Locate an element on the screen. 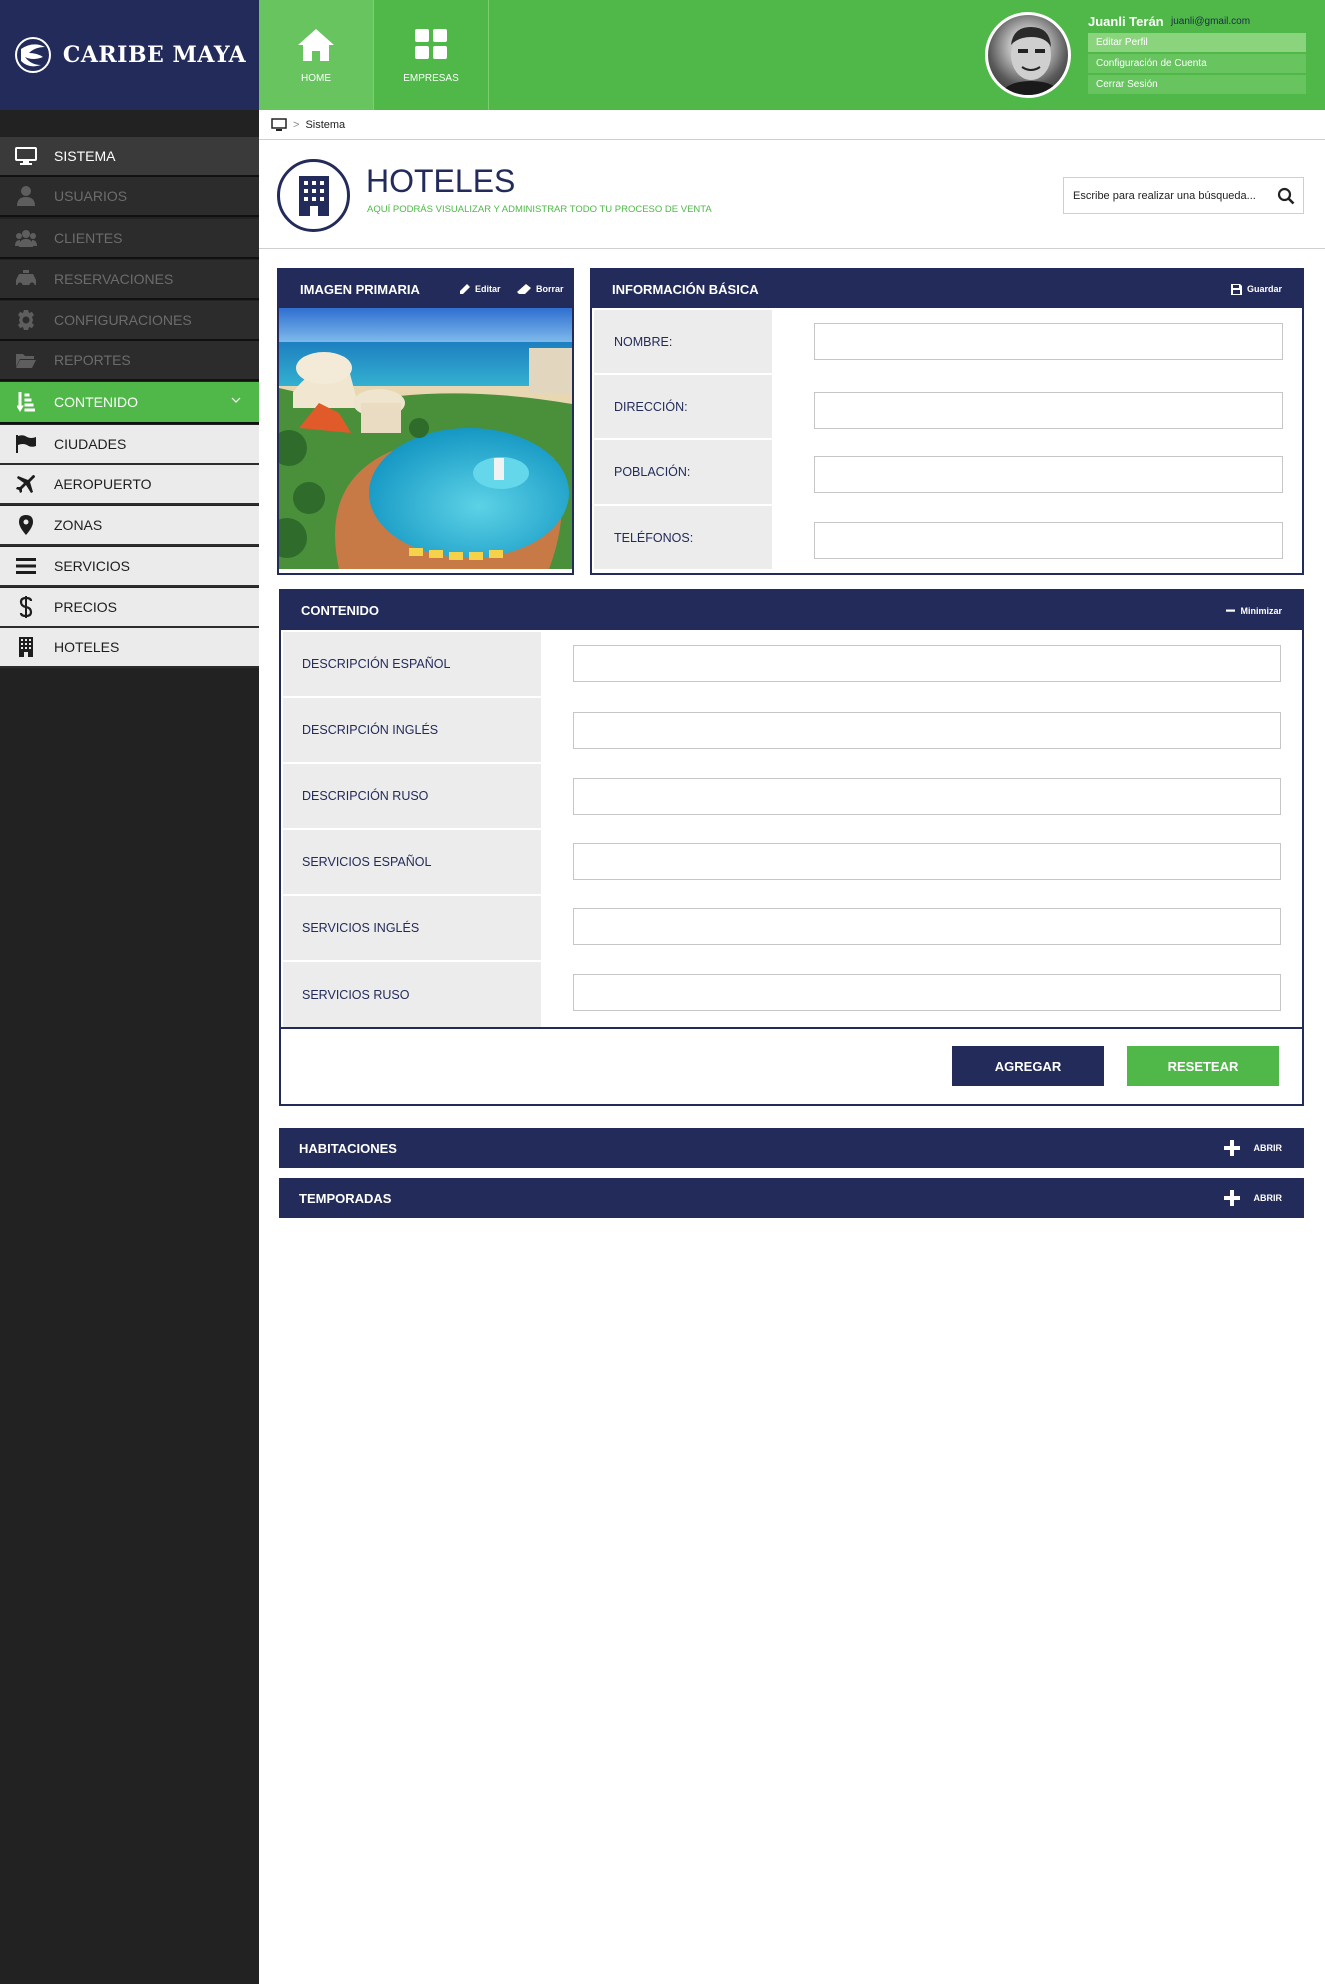 Image resolution: width=1325 pixels, height=1984 pixels. search-input is located at coordinates (1164, 195).